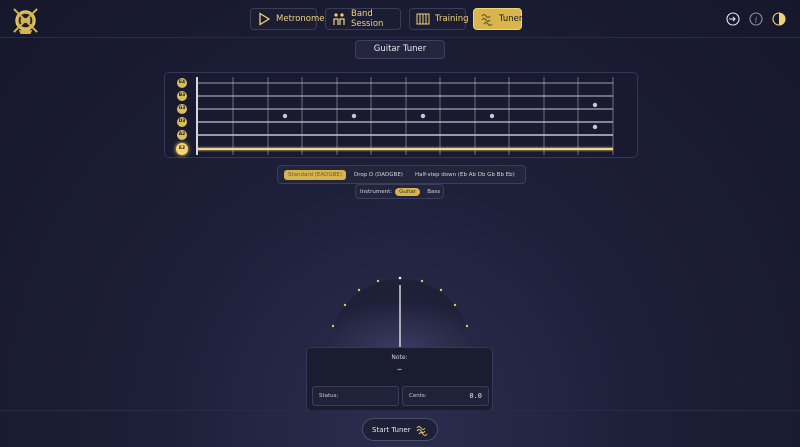  I want to click on fretboard: E4 B3 G3 D3 A2 E2, so click(401, 115).